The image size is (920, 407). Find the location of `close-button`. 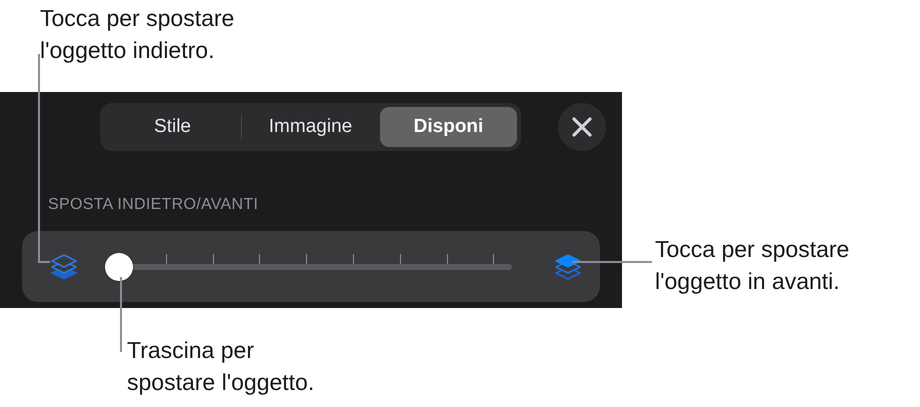

close-button is located at coordinates (582, 127).